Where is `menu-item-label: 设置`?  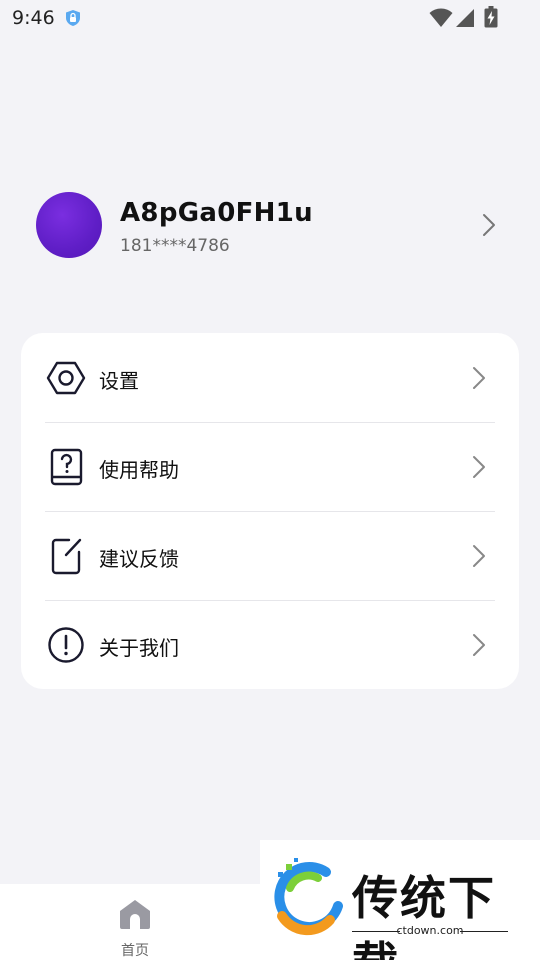
menu-item-label: 设置 is located at coordinates (119, 381).